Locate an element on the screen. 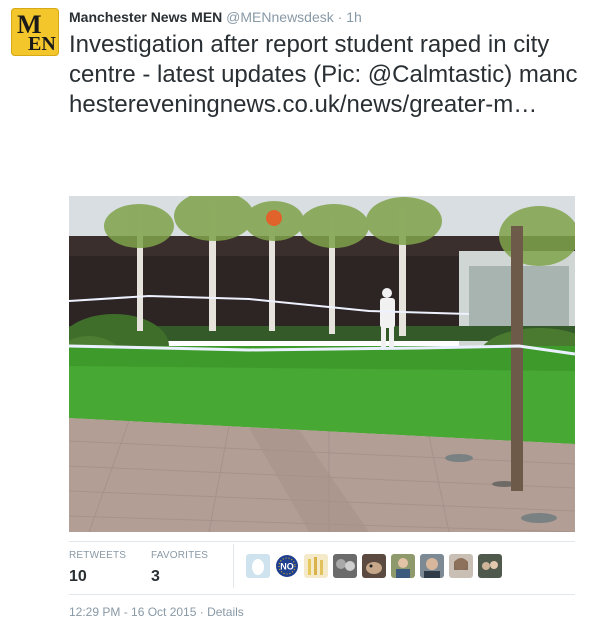 This screenshot has height=629, width=591. group-avatar is located at coordinates (490, 566).